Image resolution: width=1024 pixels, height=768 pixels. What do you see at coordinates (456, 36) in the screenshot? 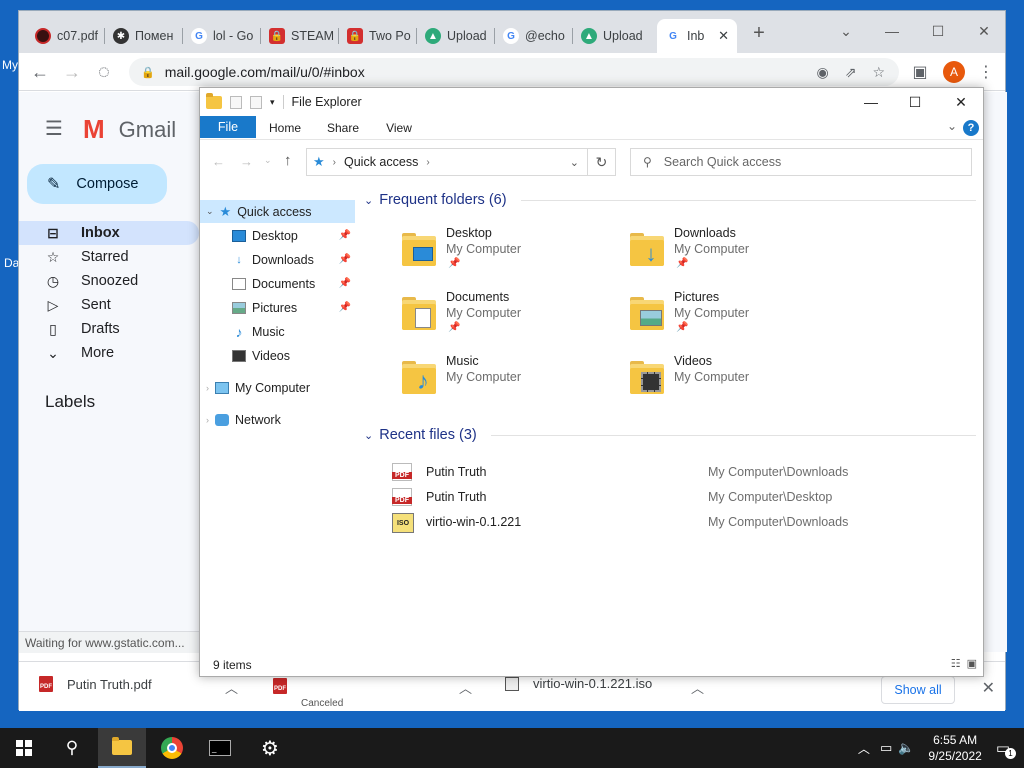
I see `tab-6: ▲ Upload` at bounding box center [456, 36].